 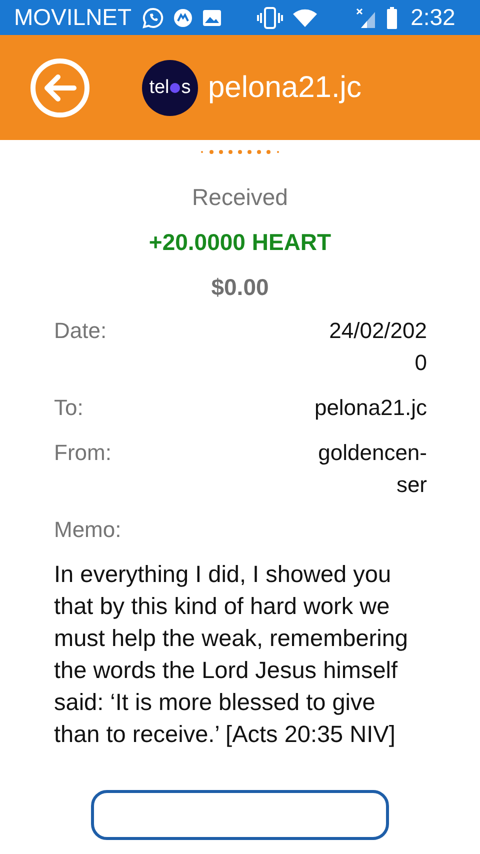 What do you see at coordinates (73, 17) in the screenshot?
I see `carrier-name: MOVILNET` at bounding box center [73, 17].